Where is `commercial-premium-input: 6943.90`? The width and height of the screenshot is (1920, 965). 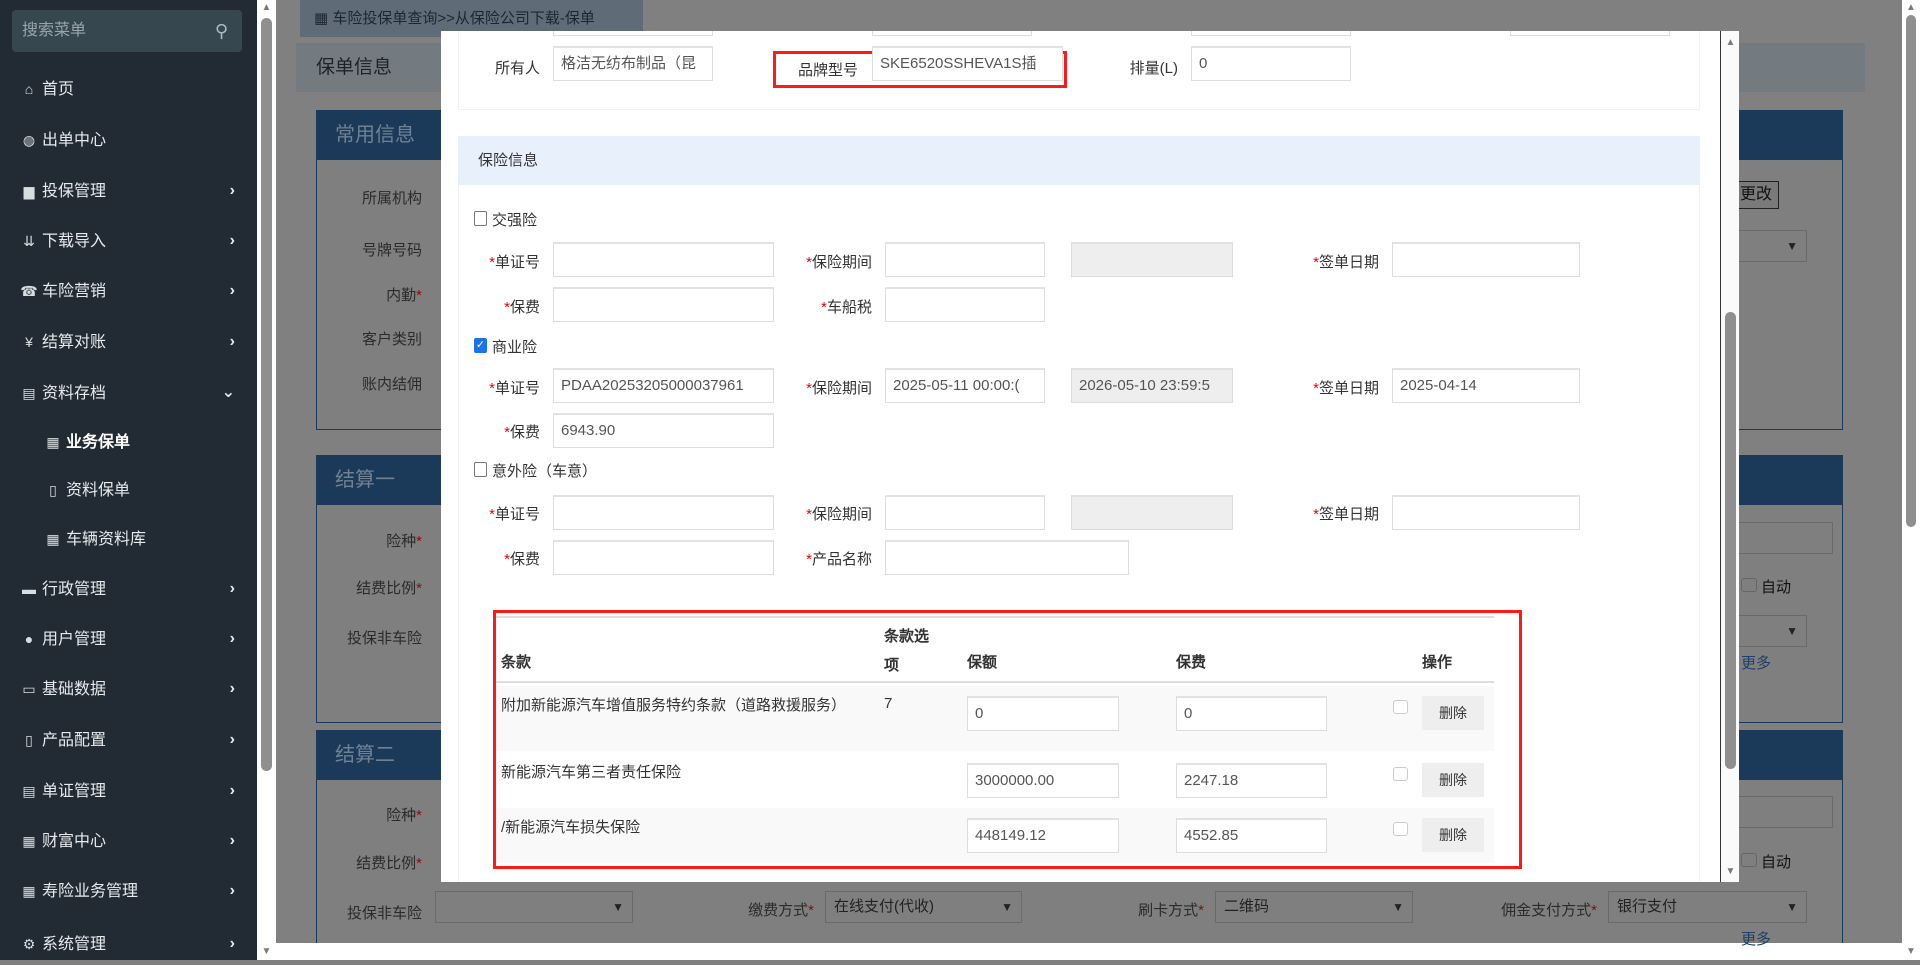
commercial-premium-input: 6943.90 is located at coordinates (663, 430).